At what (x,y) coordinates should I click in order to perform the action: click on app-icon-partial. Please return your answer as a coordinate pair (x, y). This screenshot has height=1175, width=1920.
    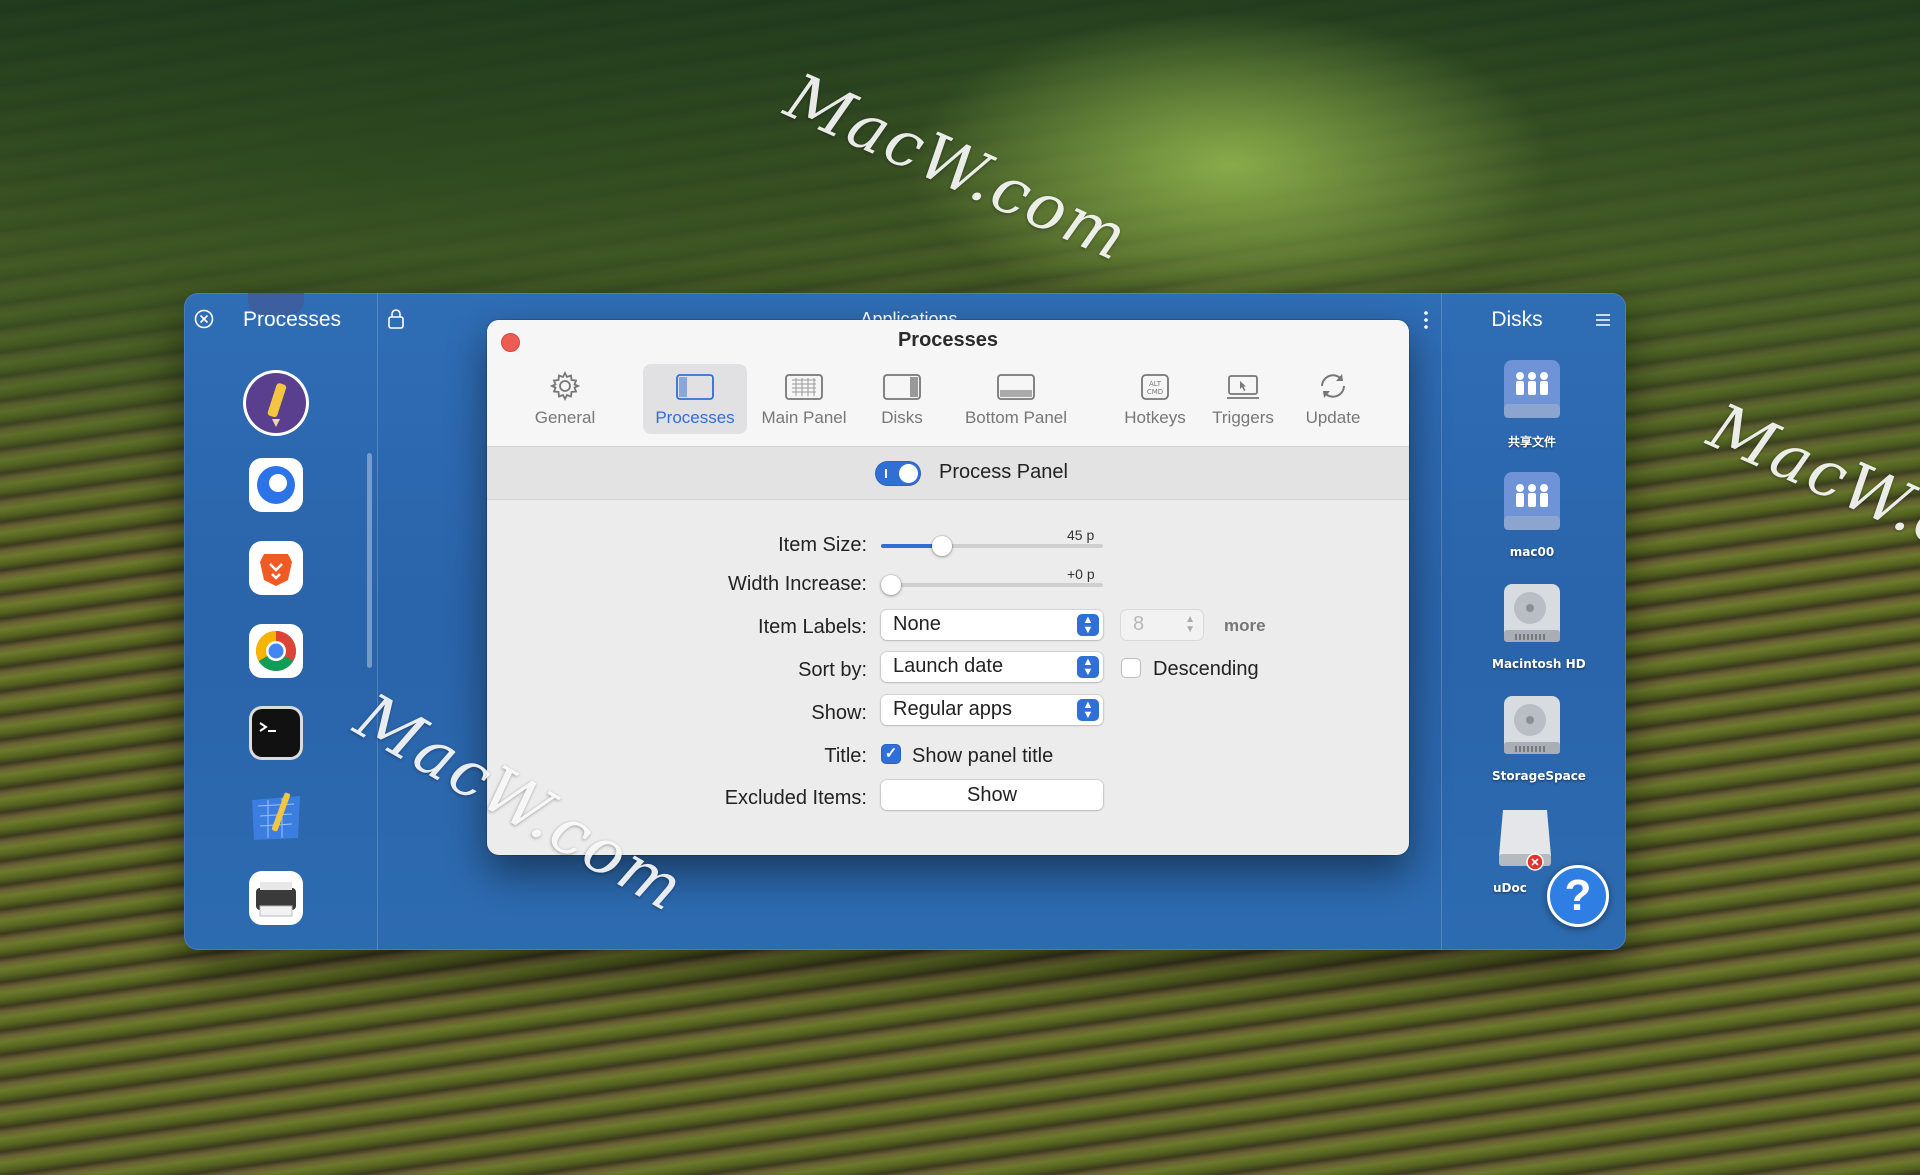
    Looking at the image, I should click on (276, 307).